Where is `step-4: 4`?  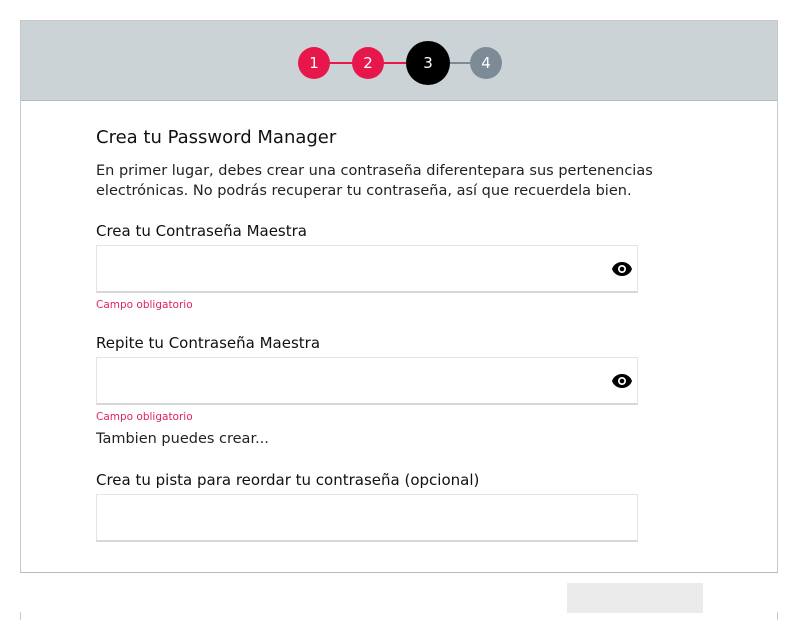 step-4: 4 is located at coordinates (486, 63).